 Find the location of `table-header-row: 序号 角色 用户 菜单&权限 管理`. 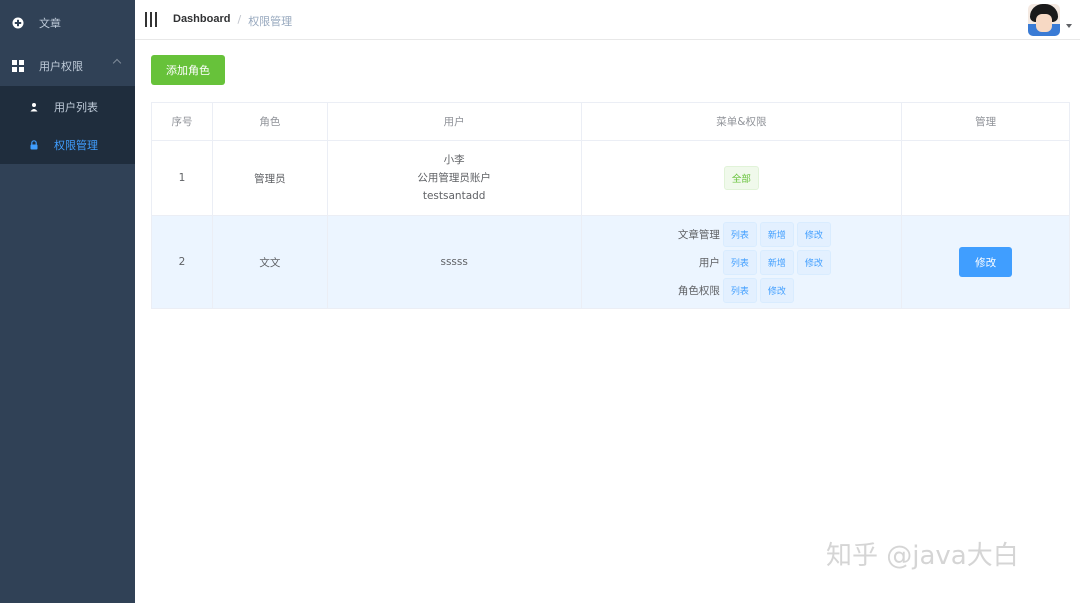

table-header-row: 序号 角色 用户 菜单&权限 管理 is located at coordinates (611, 122).